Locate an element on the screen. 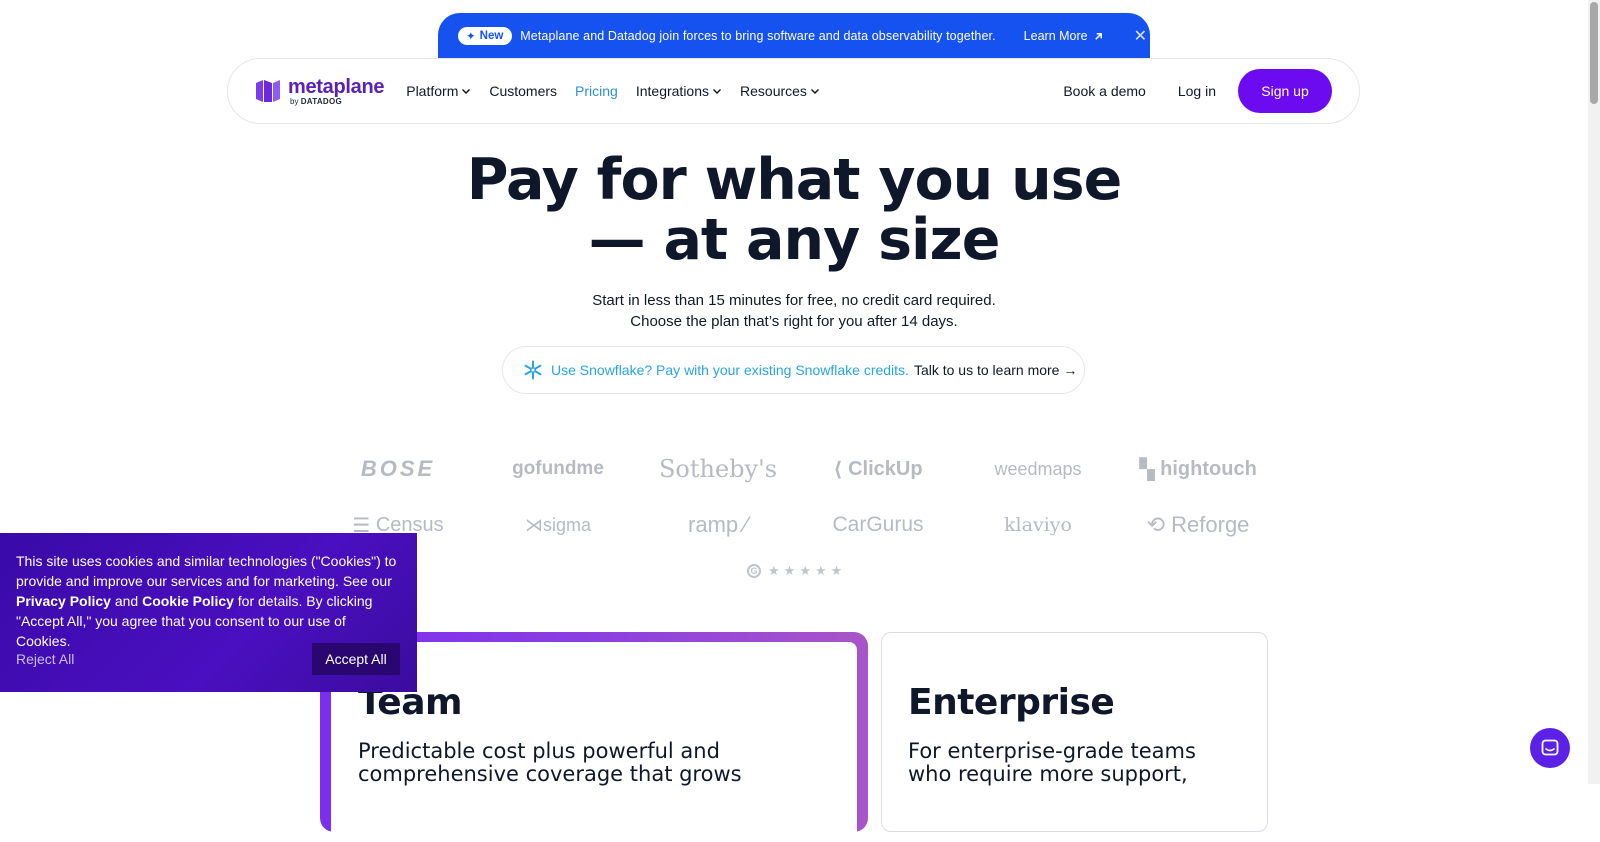  snowflake-icon is located at coordinates (533, 370).